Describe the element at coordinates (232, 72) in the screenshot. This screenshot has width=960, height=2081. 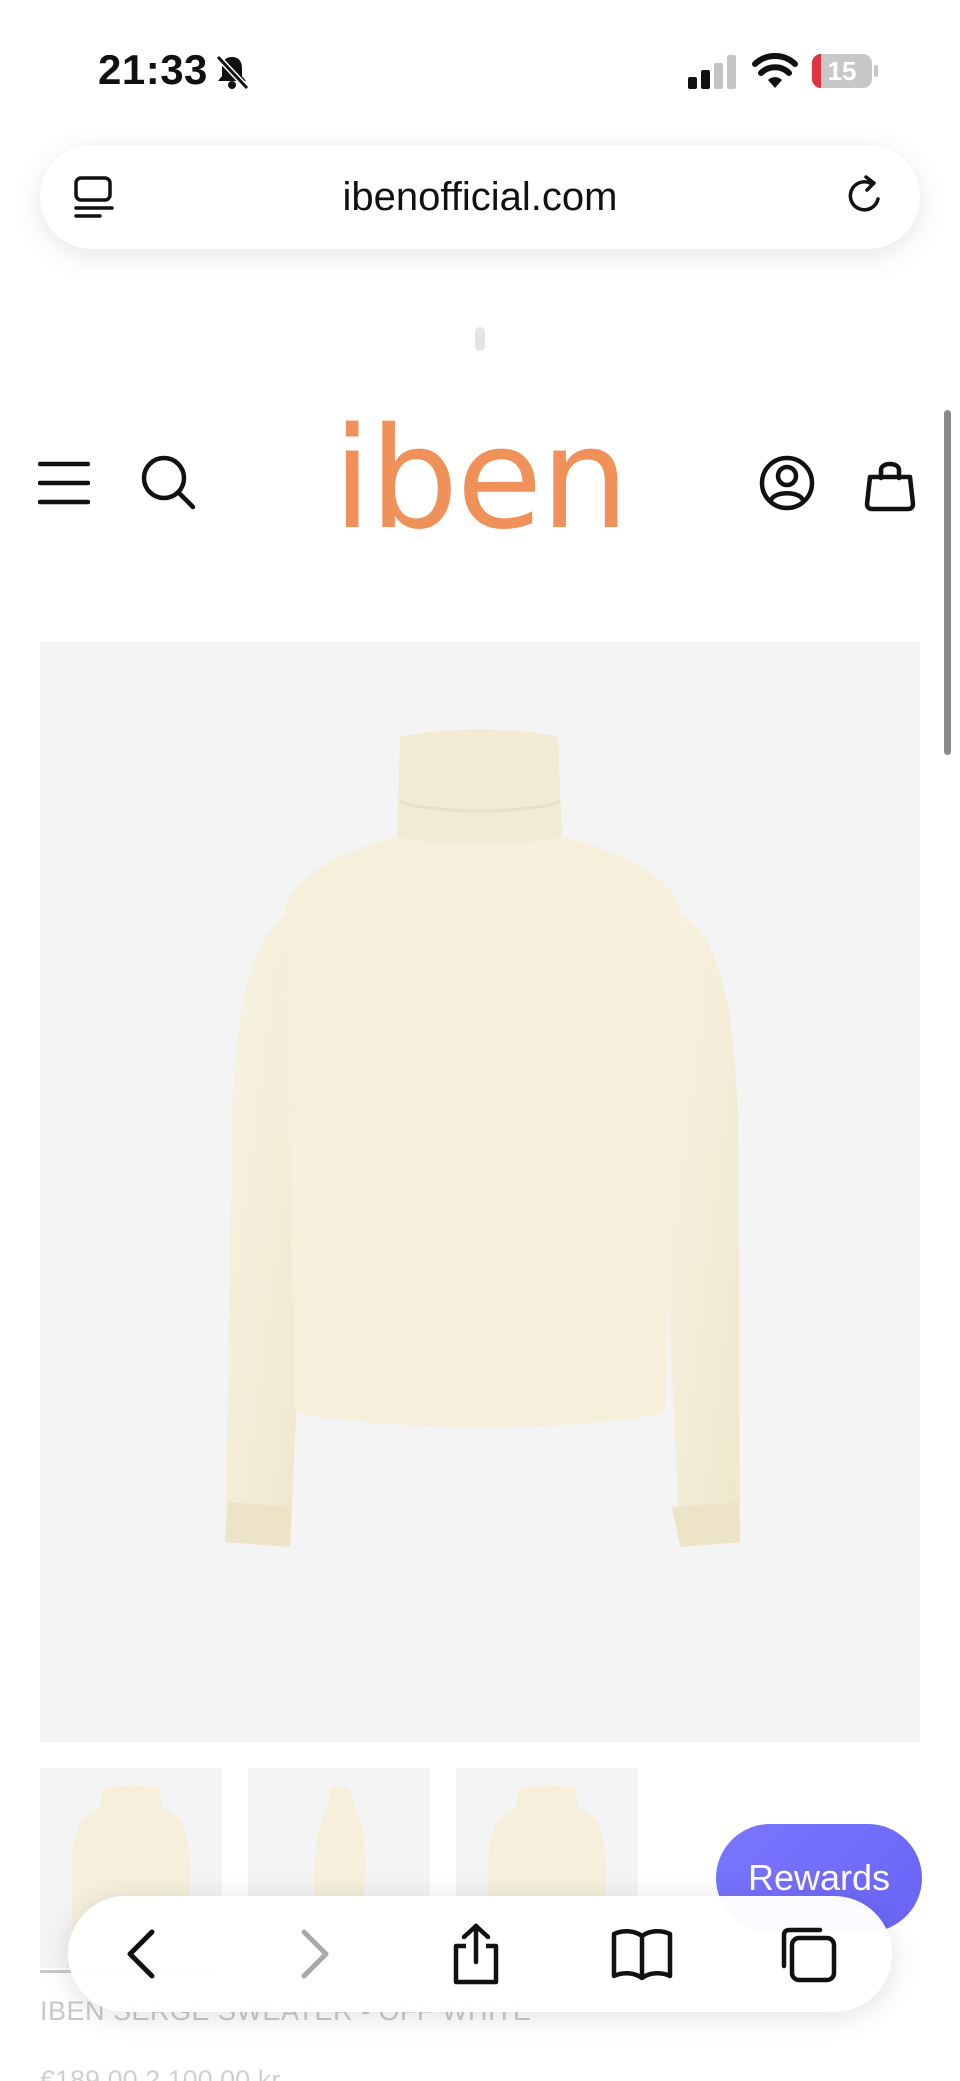
I see `bell-slash-icon` at that location.